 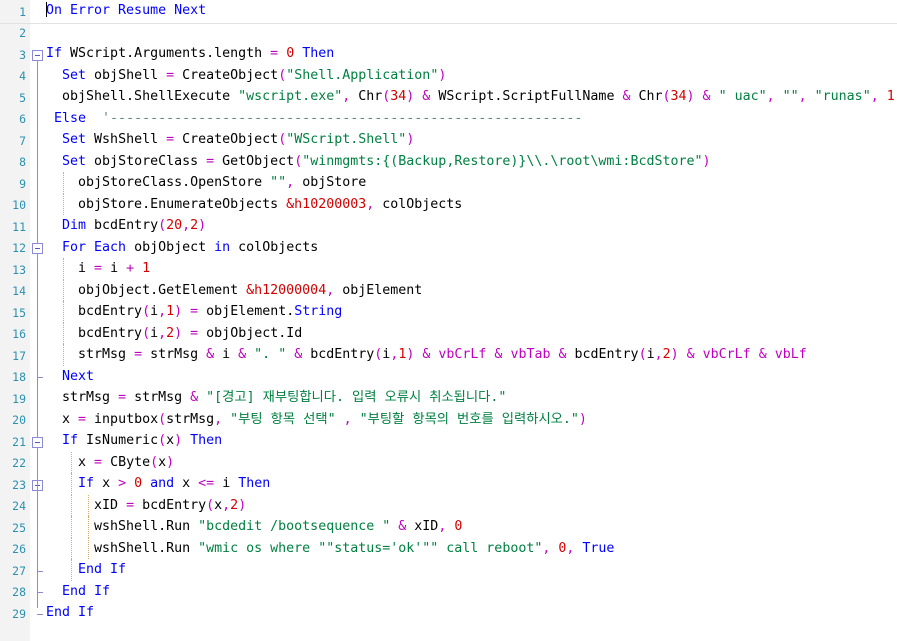 What do you see at coordinates (170, 333) in the screenshot?
I see `code-token-num: 2` at bounding box center [170, 333].